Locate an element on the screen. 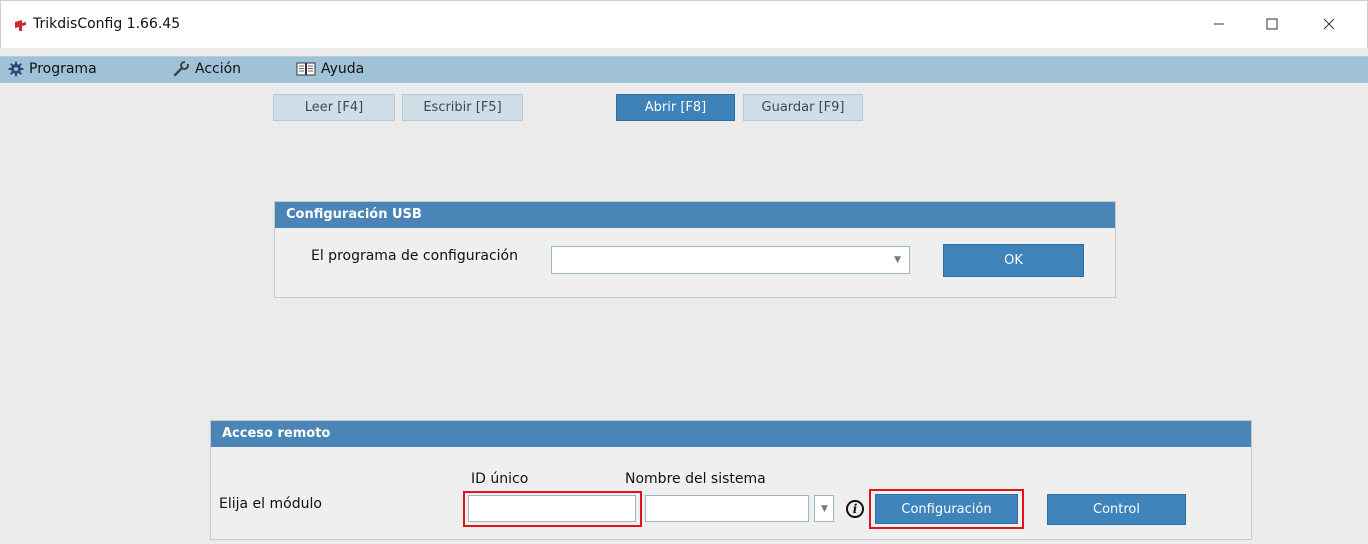  remote-panel-header: Acceso remoto is located at coordinates (731, 434).